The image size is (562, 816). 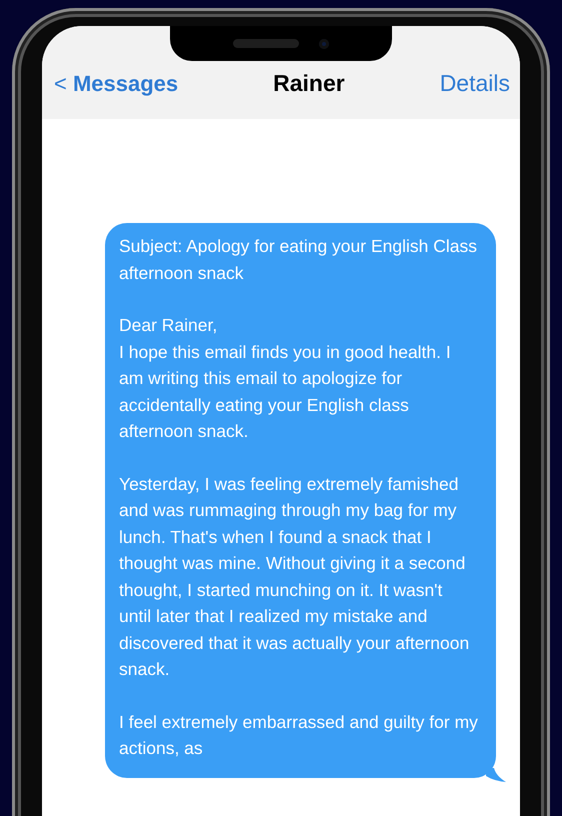 What do you see at coordinates (298, 735) in the screenshot?
I see `message-paragraph: I feel extremely embarrassed and guilty for my actions, as` at bounding box center [298, 735].